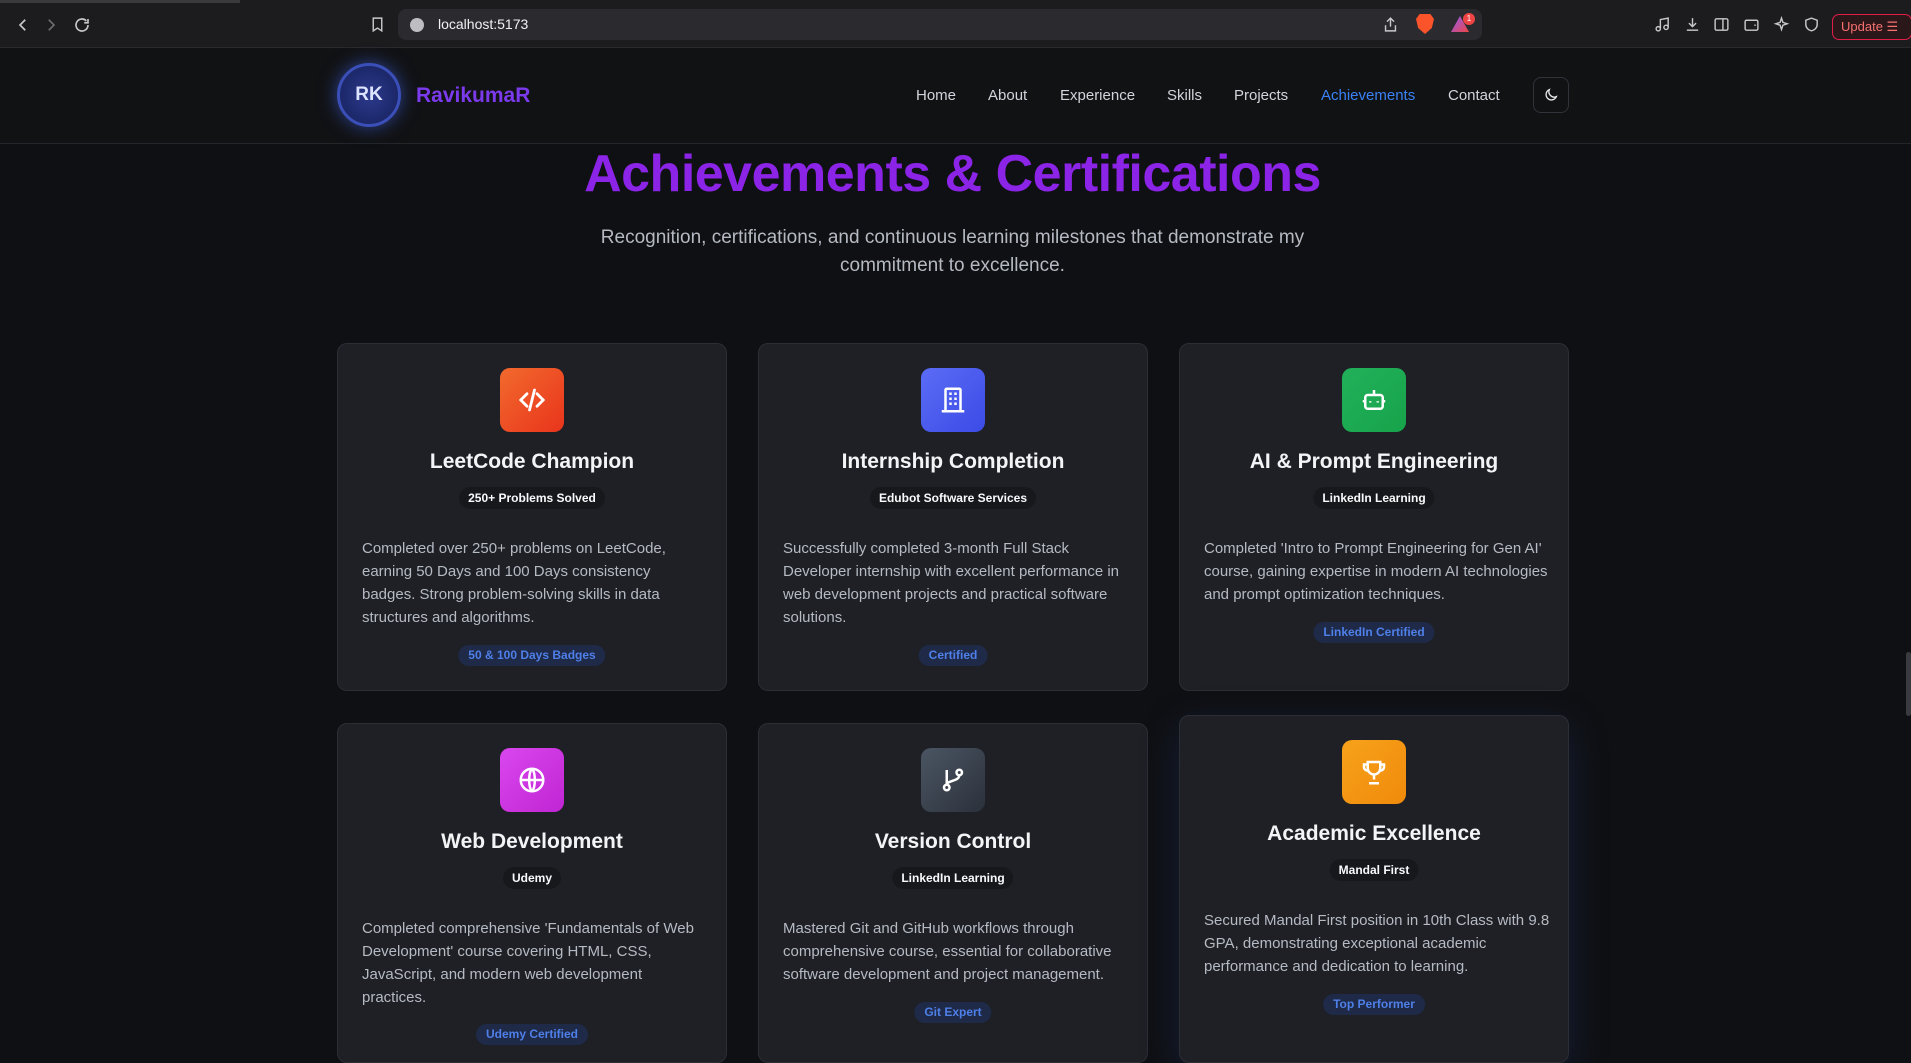 The width and height of the screenshot is (1911, 1063). Describe the element at coordinates (532, 841) in the screenshot. I see `card-title: Web Development` at that location.